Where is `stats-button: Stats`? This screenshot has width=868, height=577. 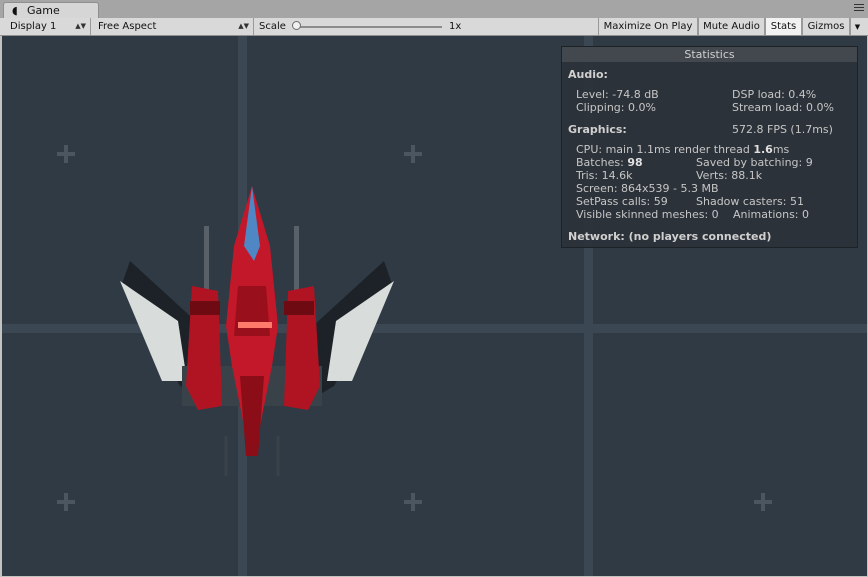
stats-button: Stats is located at coordinates (783, 26).